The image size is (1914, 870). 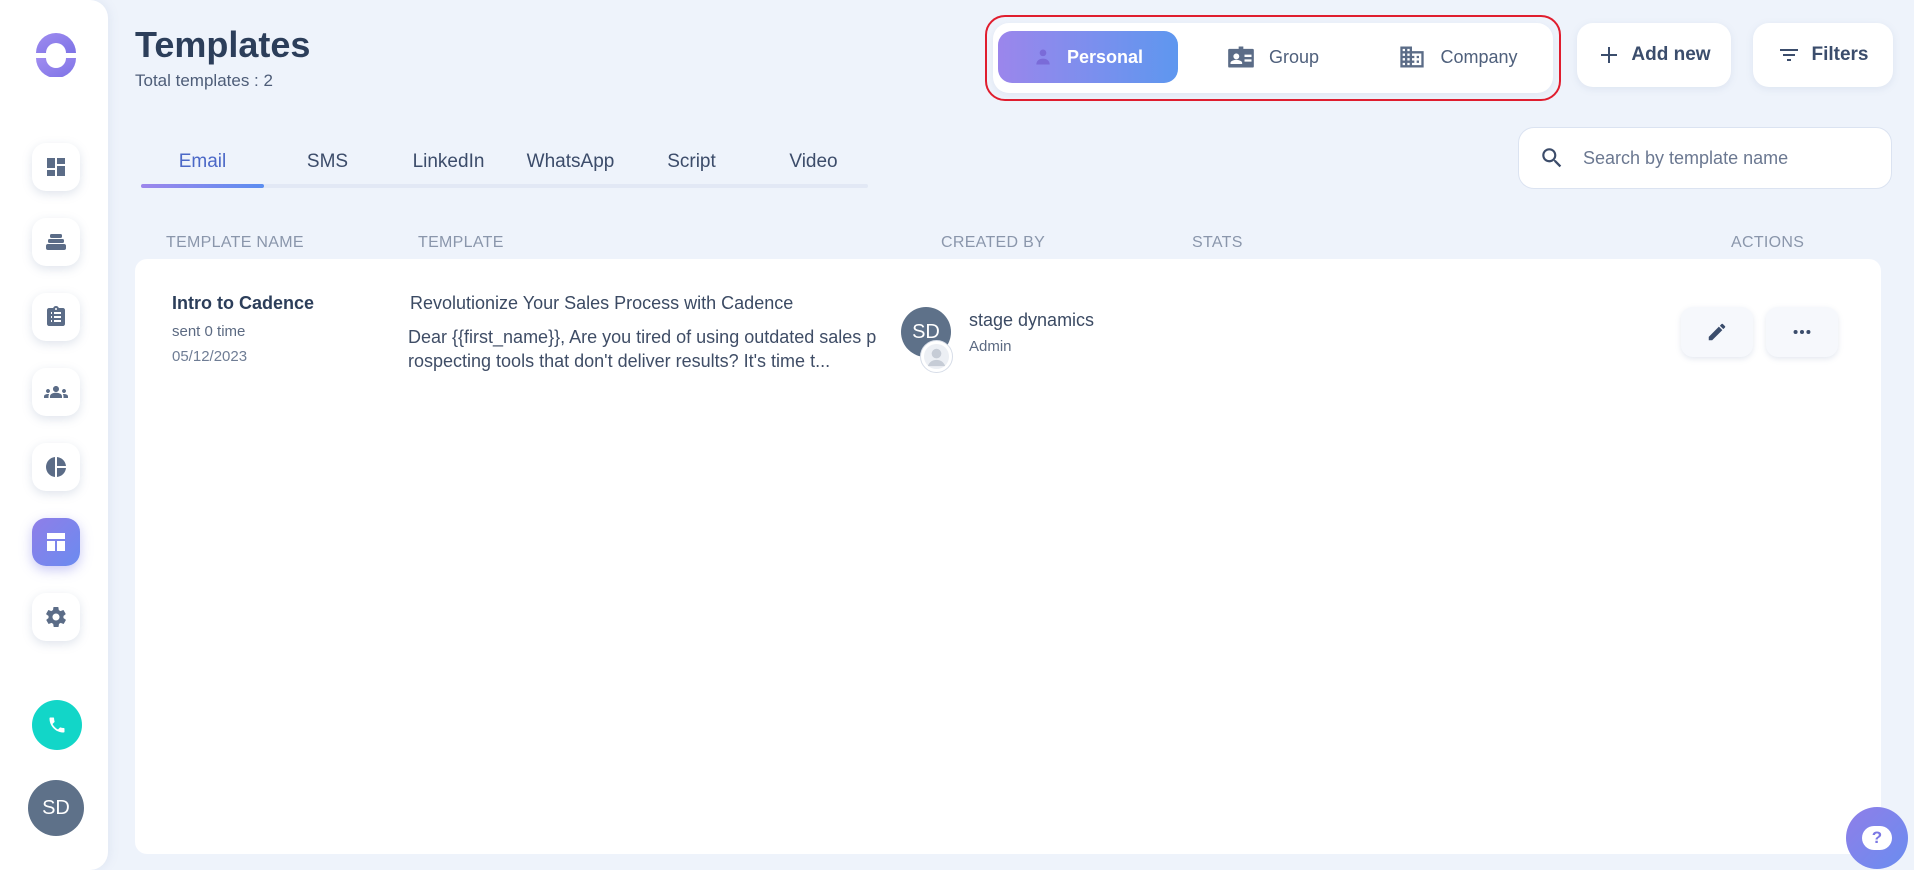 I want to click on nav-tasks, so click(x=56, y=317).